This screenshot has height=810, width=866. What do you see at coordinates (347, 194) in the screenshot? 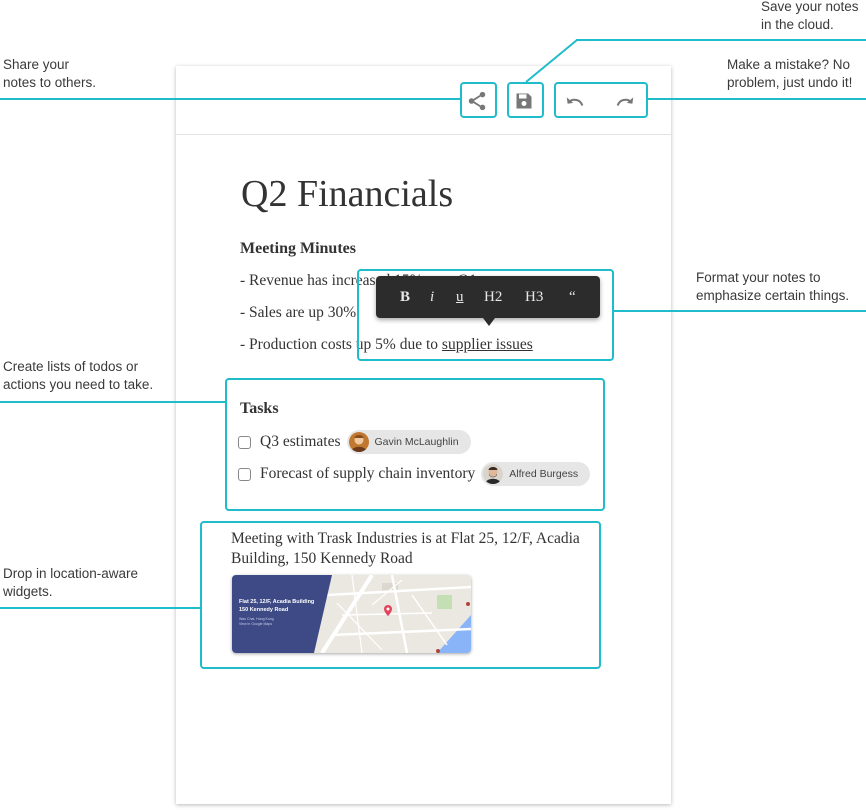
I see `page-title: Q2 Financials` at bounding box center [347, 194].